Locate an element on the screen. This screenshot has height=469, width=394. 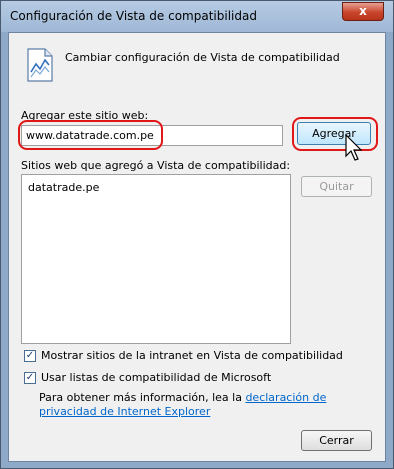
intranet-checkbox: ✓ is located at coordinates (30, 355).